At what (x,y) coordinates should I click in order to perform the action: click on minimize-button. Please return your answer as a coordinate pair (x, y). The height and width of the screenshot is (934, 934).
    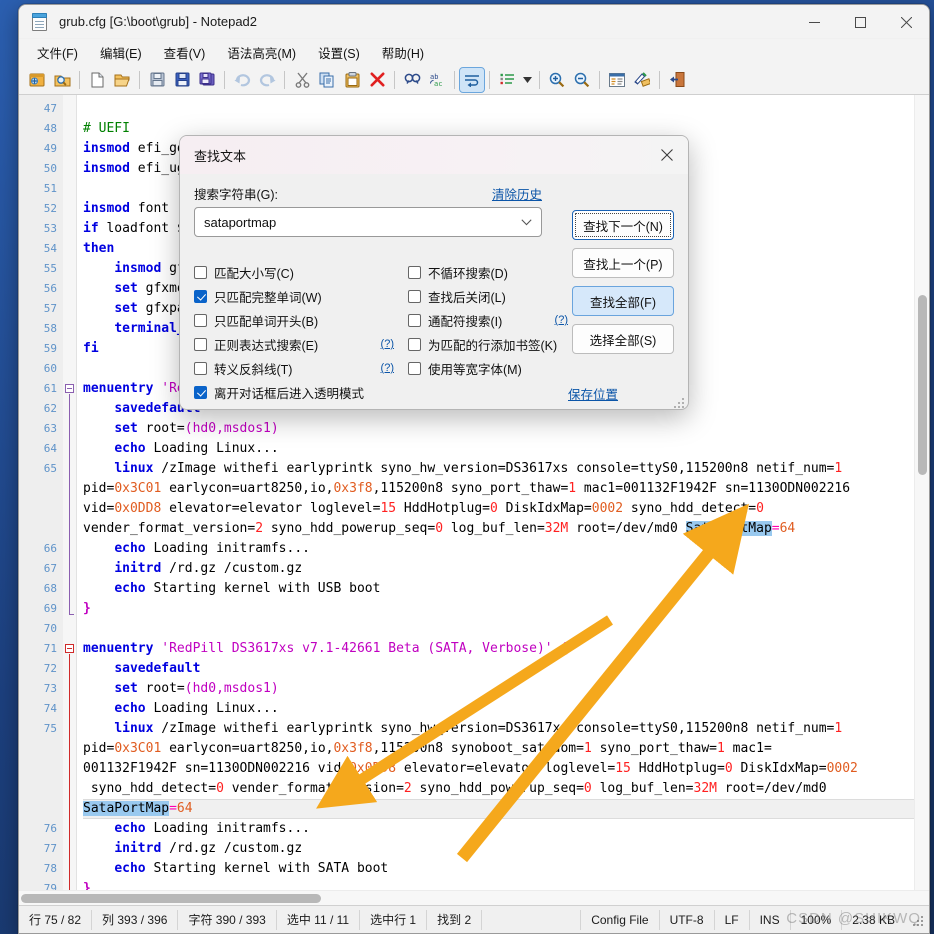
    Looking at the image, I should click on (814, 22).